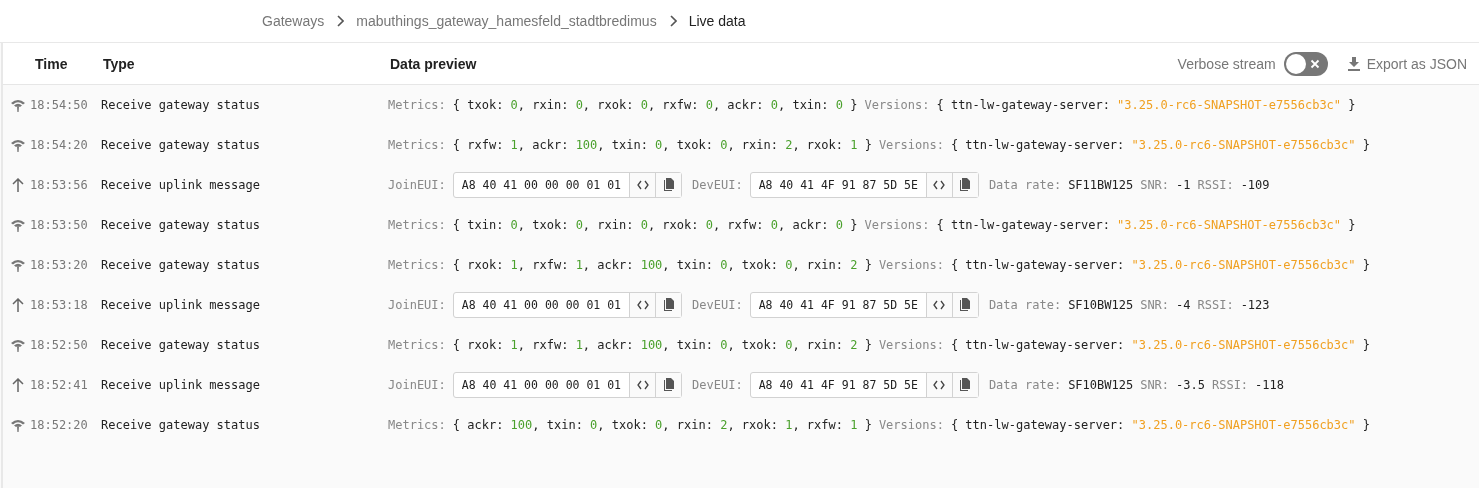 This screenshot has width=1479, height=488. What do you see at coordinates (434, 63) in the screenshot?
I see `column-header: Data preview` at bounding box center [434, 63].